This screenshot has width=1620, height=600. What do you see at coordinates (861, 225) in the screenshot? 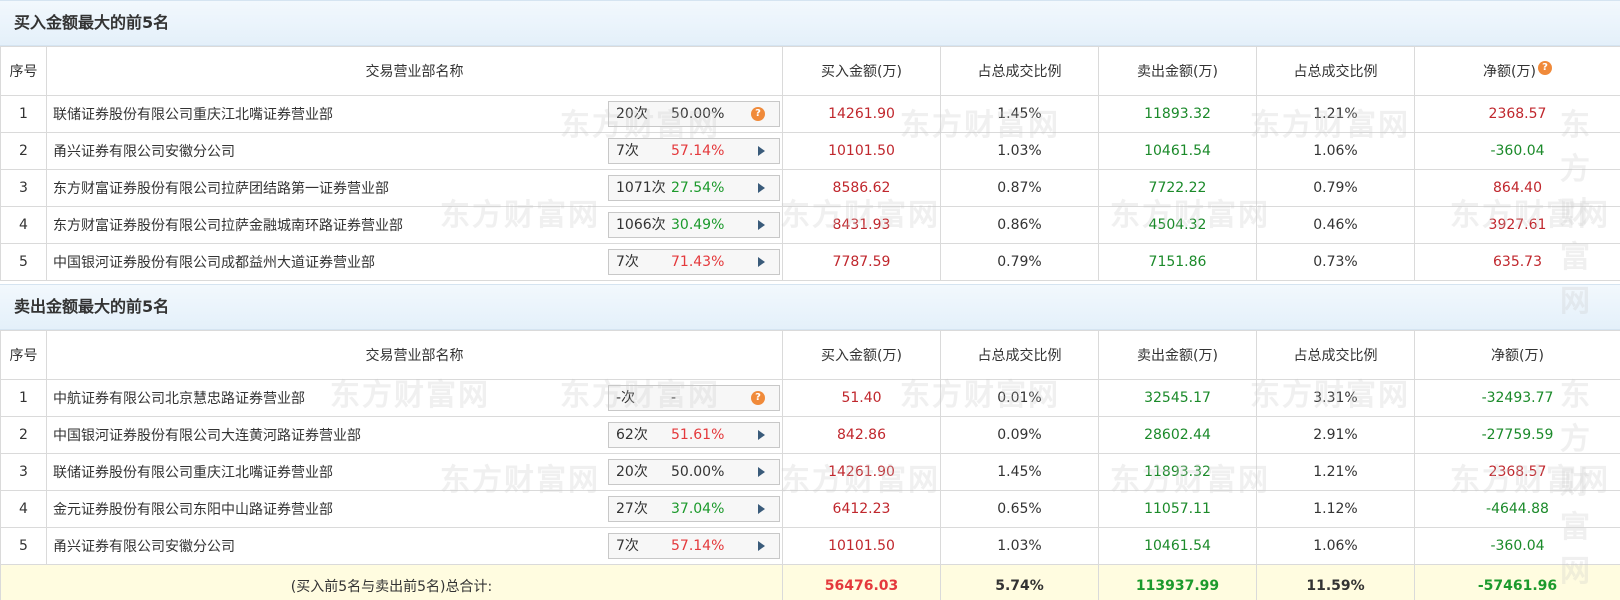
I see `row-buy: 8431.93` at bounding box center [861, 225].